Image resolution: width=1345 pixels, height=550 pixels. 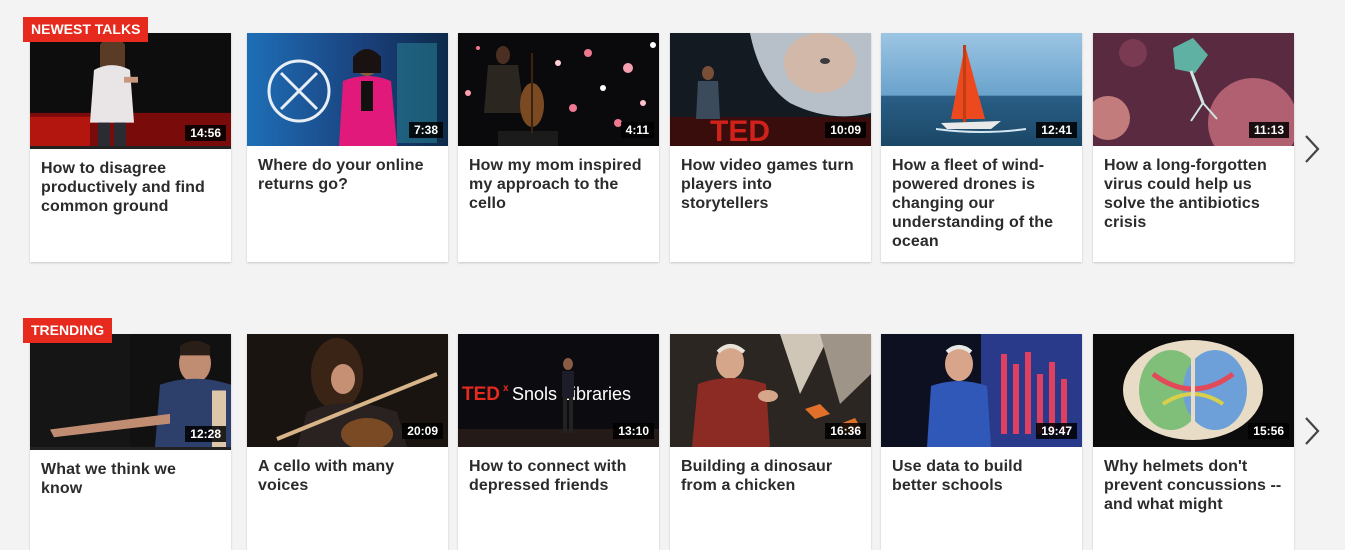 What do you see at coordinates (130, 392) in the screenshot?
I see `talk-thumbnail: 12:28` at bounding box center [130, 392].